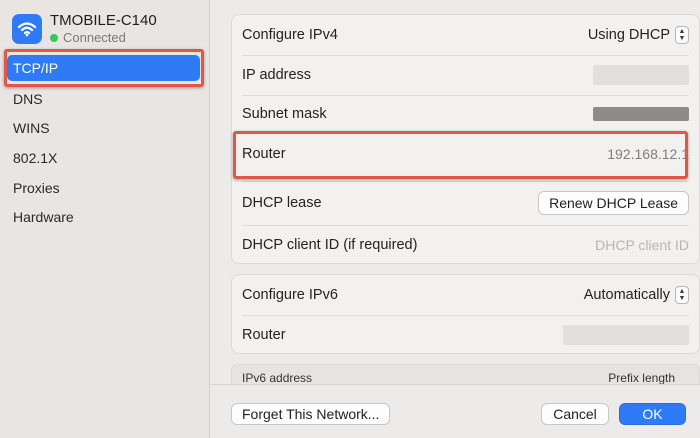 The image size is (700, 438). Describe the element at coordinates (264, 335) in the screenshot. I see `ipv6-router-label: Router` at that location.